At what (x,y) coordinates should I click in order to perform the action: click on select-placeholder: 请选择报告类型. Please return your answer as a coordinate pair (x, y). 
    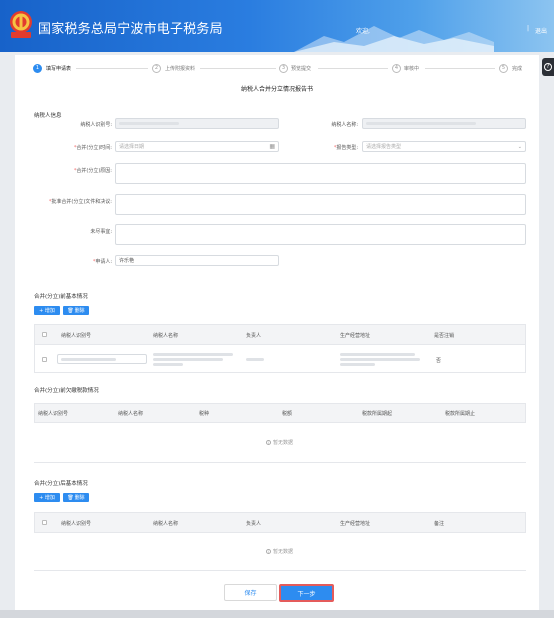
    Looking at the image, I should click on (384, 147).